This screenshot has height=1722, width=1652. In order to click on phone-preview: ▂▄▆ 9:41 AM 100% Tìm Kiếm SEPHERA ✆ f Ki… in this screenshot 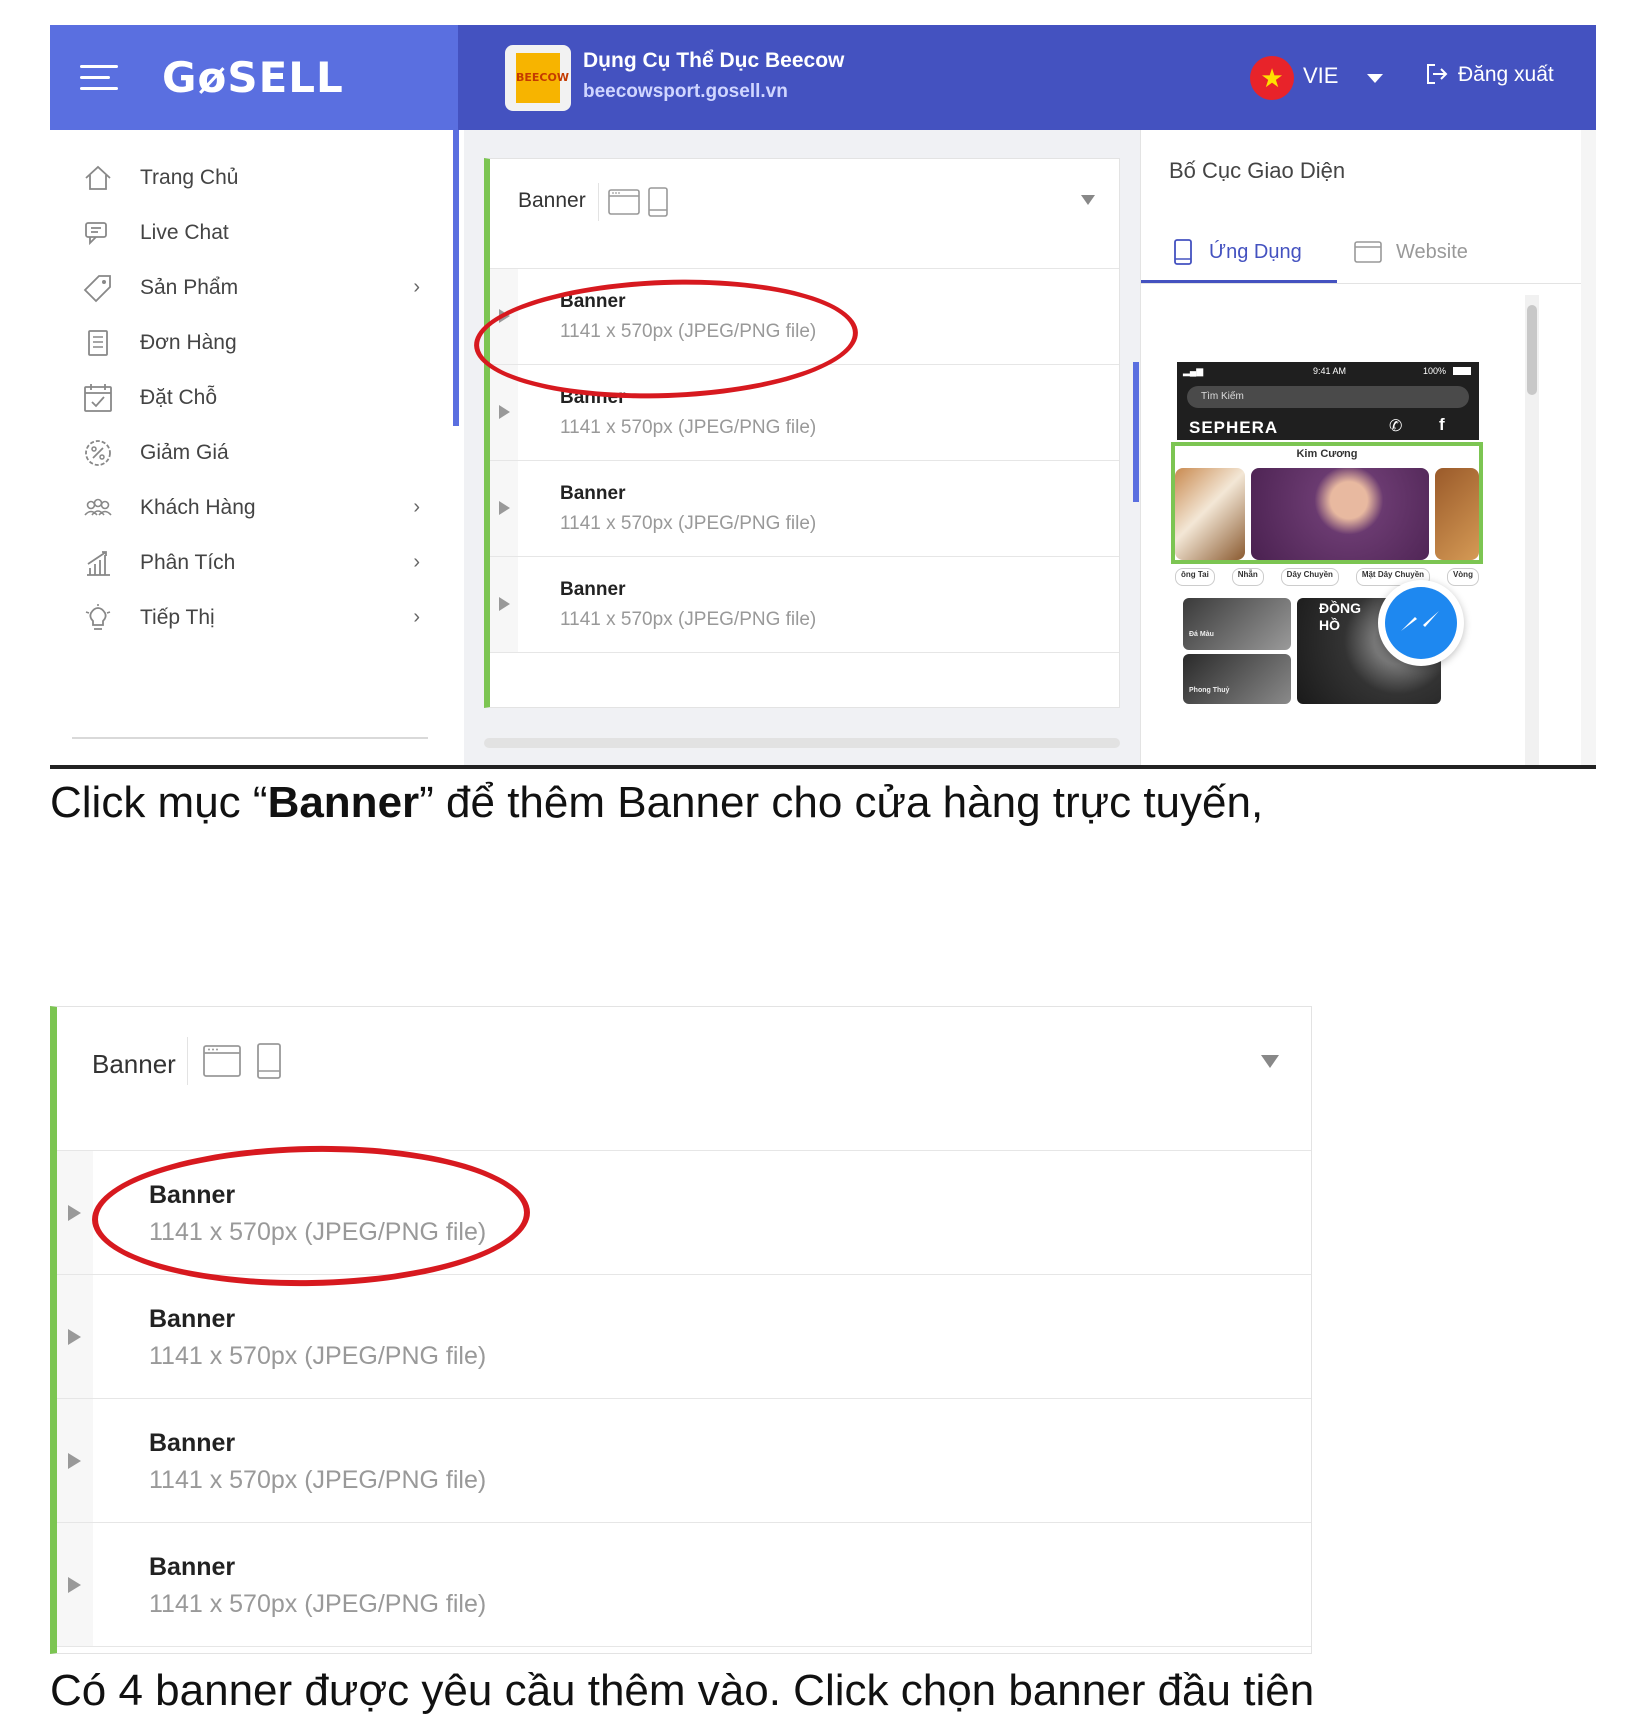, I will do `click(1327, 563)`.